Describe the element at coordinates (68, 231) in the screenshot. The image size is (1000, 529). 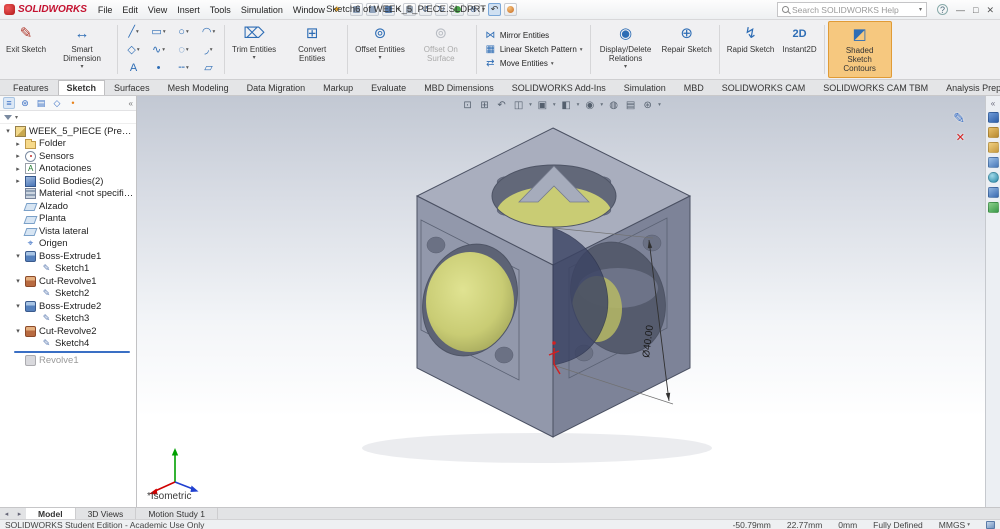
I see `tree-item-right-plane: Vista lateral` at that location.